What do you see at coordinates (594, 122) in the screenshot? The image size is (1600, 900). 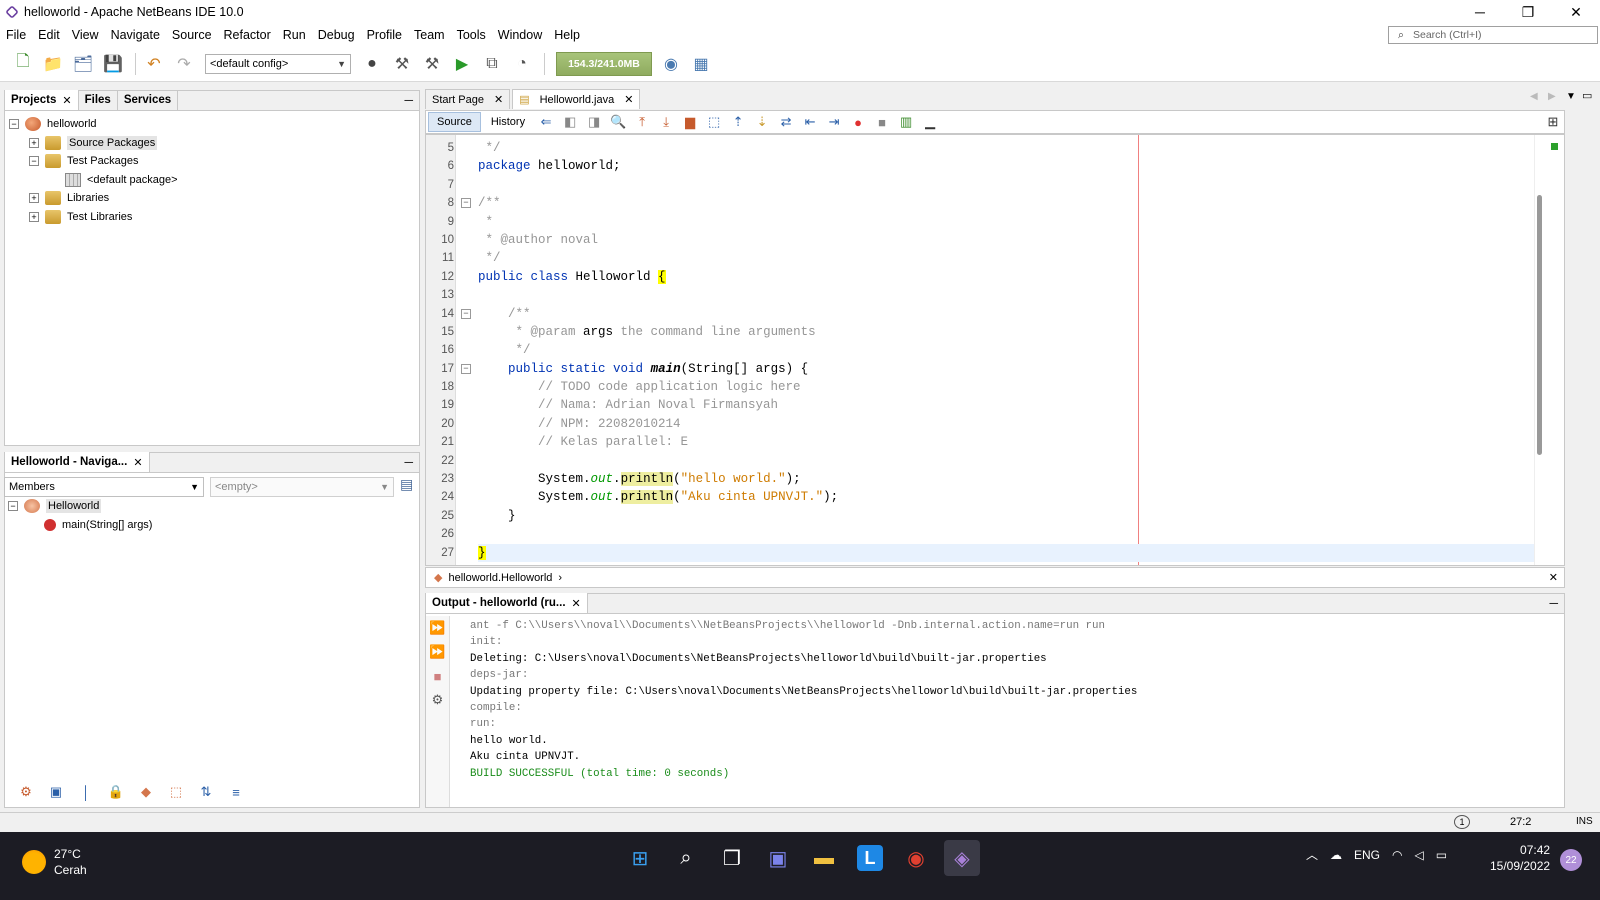 I see `forward-icon: ◨` at bounding box center [594, 122].